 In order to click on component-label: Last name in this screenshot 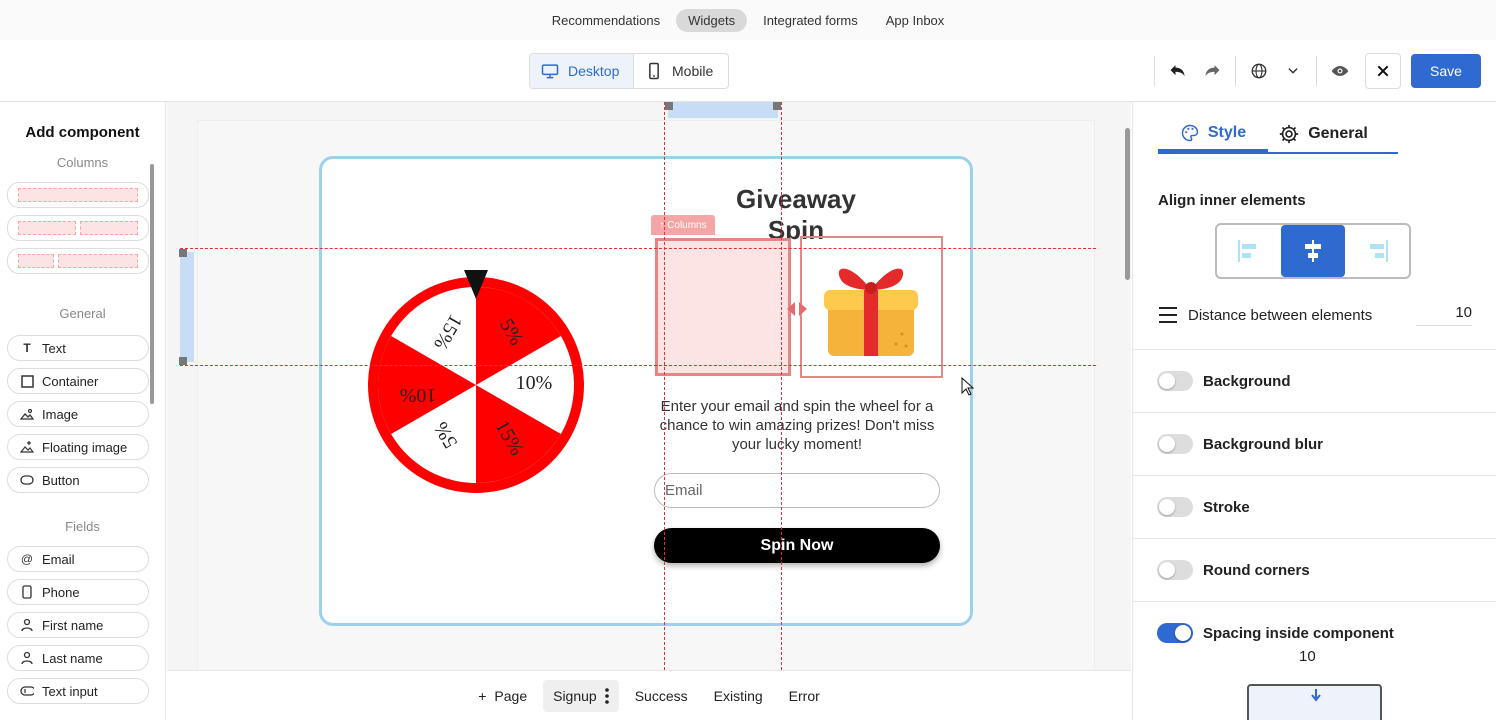, I will do `click(72, 658)`.